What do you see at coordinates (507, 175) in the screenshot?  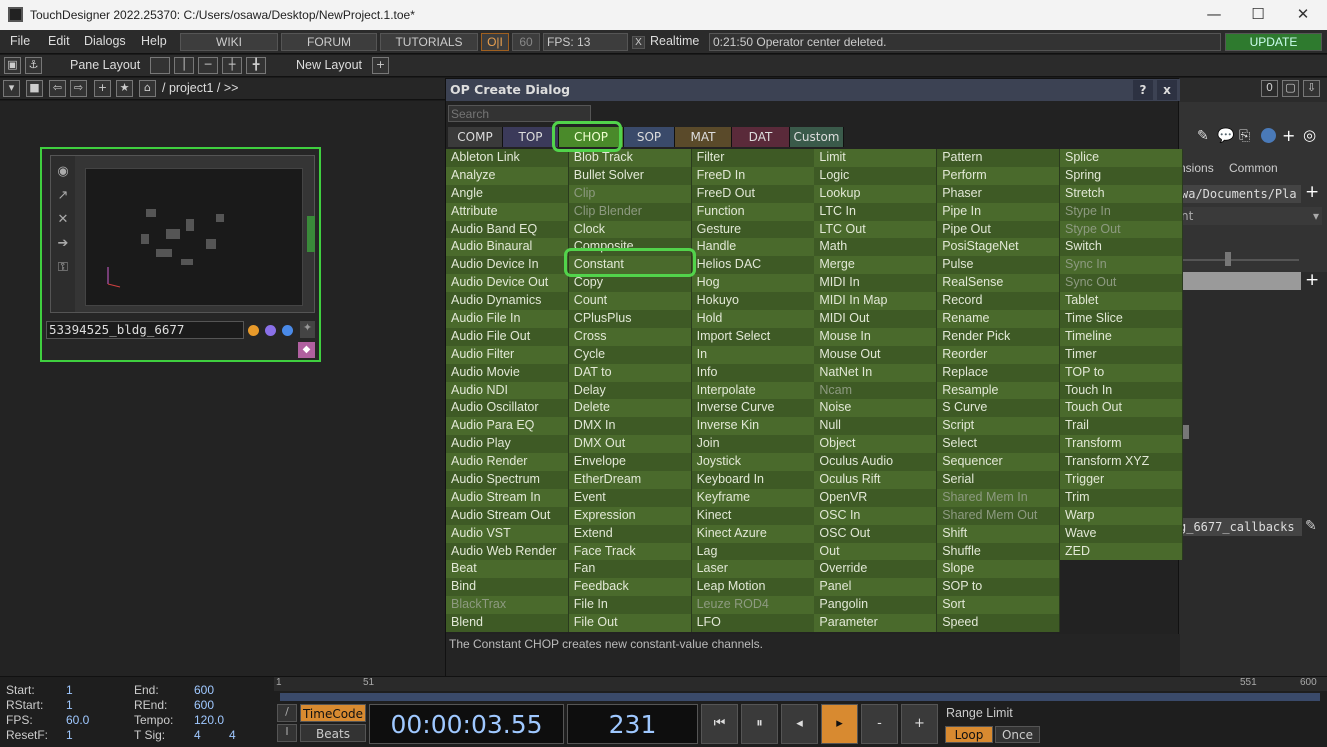 I see `op-analyze: Analyze` at bounding box center [507, 175].